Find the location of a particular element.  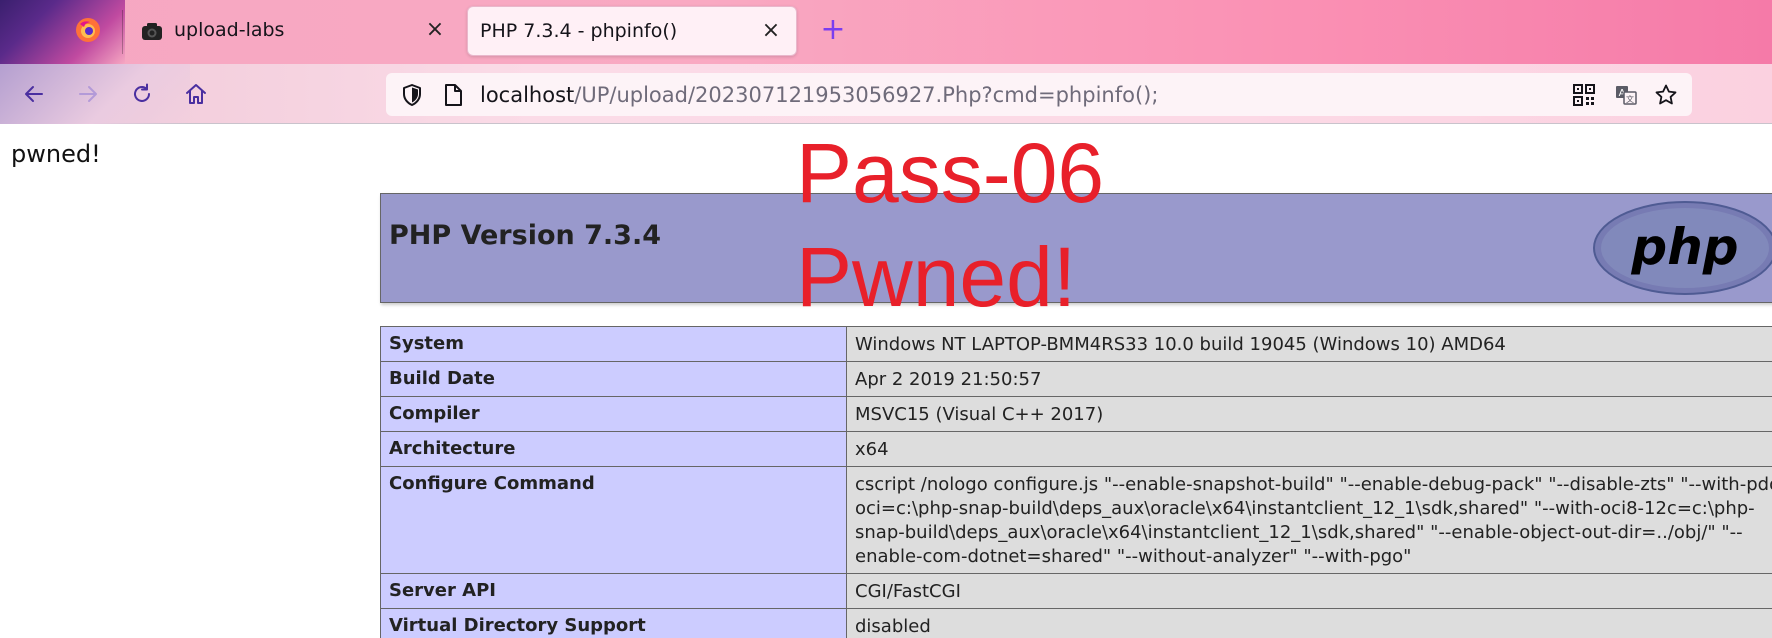

home-icon is located at coordinates (196, 94).